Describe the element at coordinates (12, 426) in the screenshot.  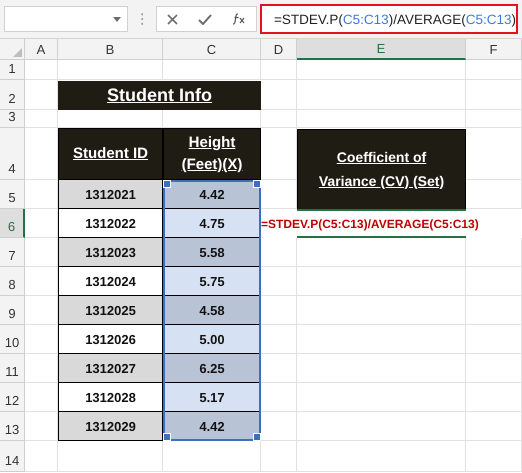
I see `row-header: 13` at that location.